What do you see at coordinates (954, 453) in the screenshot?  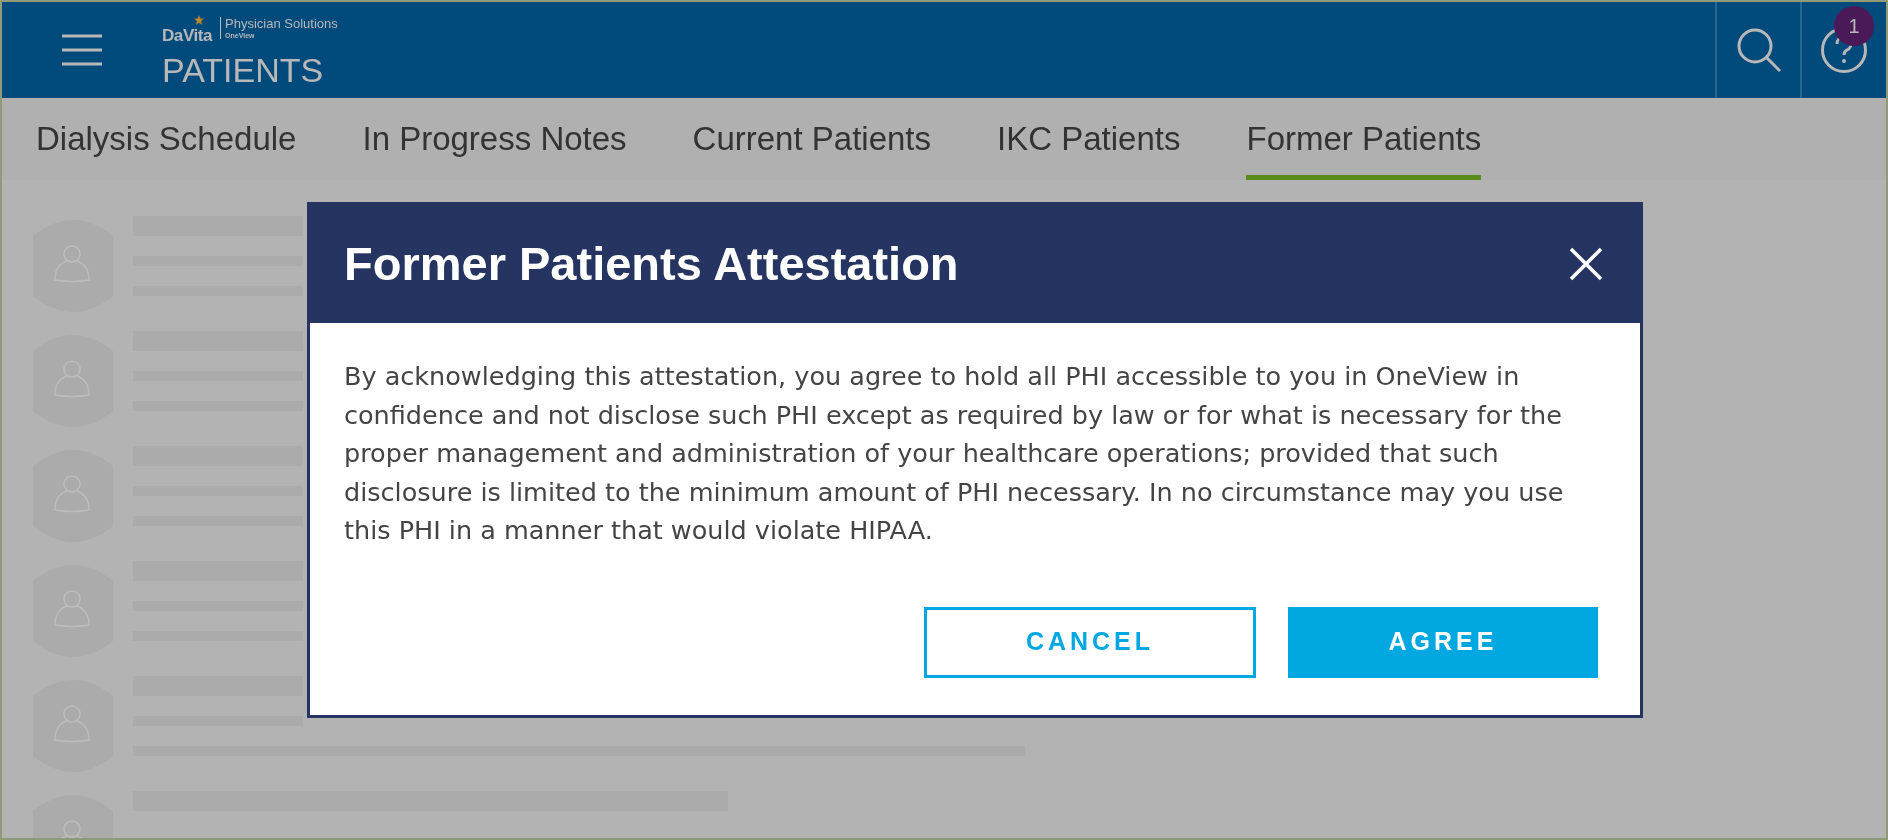 I see `attestation-text: By acknowledging this attestation, you agree to hold all PHI accessible to you in OneView in confidence and not disclose such PHI except as required by law or for what is necessary for the proper management and administration of your healthcare operations; provided that such disclosure is limited to the minimum amount of PHI necessary. In no circumstance may you use this PHI in a manner that would violate HIPAA.` at bounding box center [954, 453].